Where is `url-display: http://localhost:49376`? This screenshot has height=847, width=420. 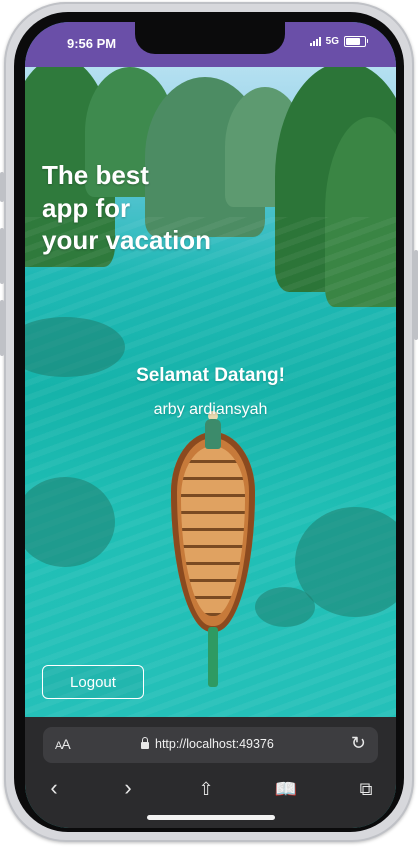 url-display: http://localhost:49376 is located at coordinates (207, 744).